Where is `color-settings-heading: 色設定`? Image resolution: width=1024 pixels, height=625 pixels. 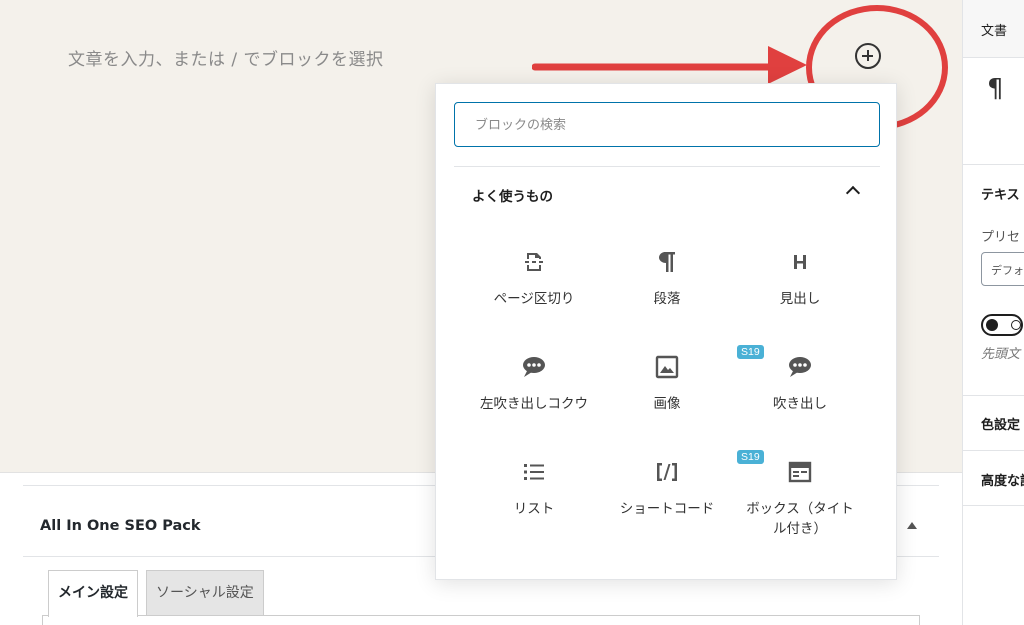
color-settings-heading: 色設定 is located at coordinates (1000, 423).